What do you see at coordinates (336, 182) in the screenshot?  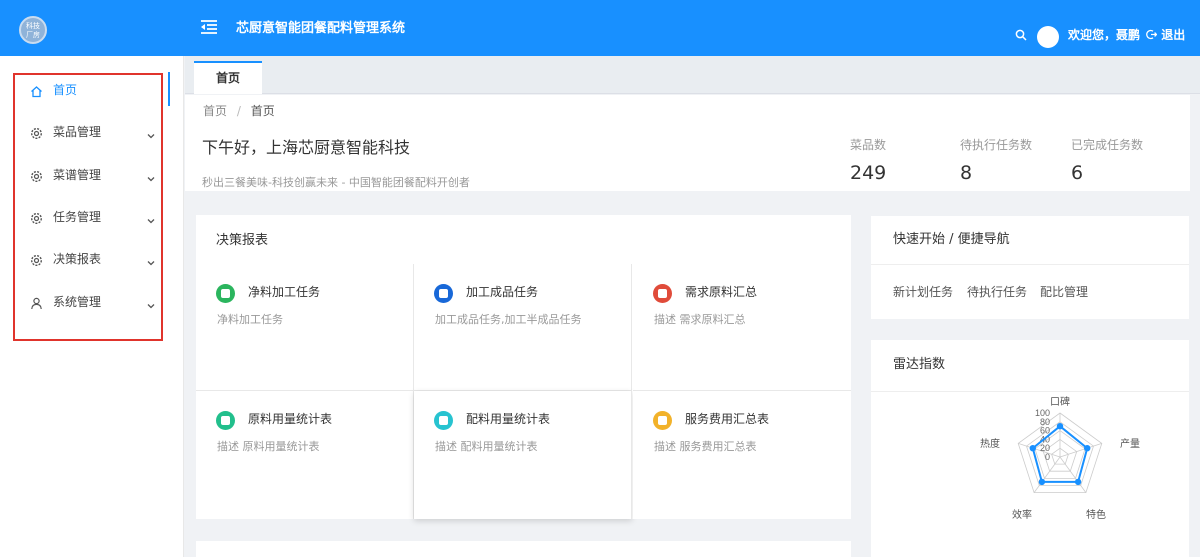 I see `slogan-text: 秒出三餐美味-科技创赢未来 - 中国智能团餐配料开创者` at bounding box center [336, 182].